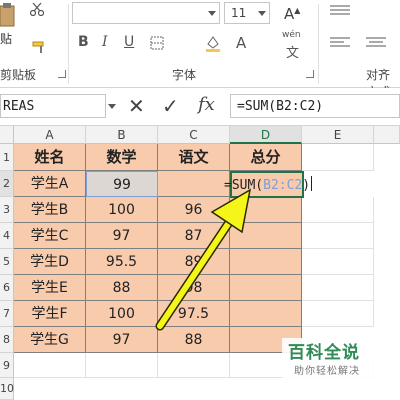  Describe the element at coordinates (239, 13) in the screenshot. I see `font-size-value: 11` at that location.